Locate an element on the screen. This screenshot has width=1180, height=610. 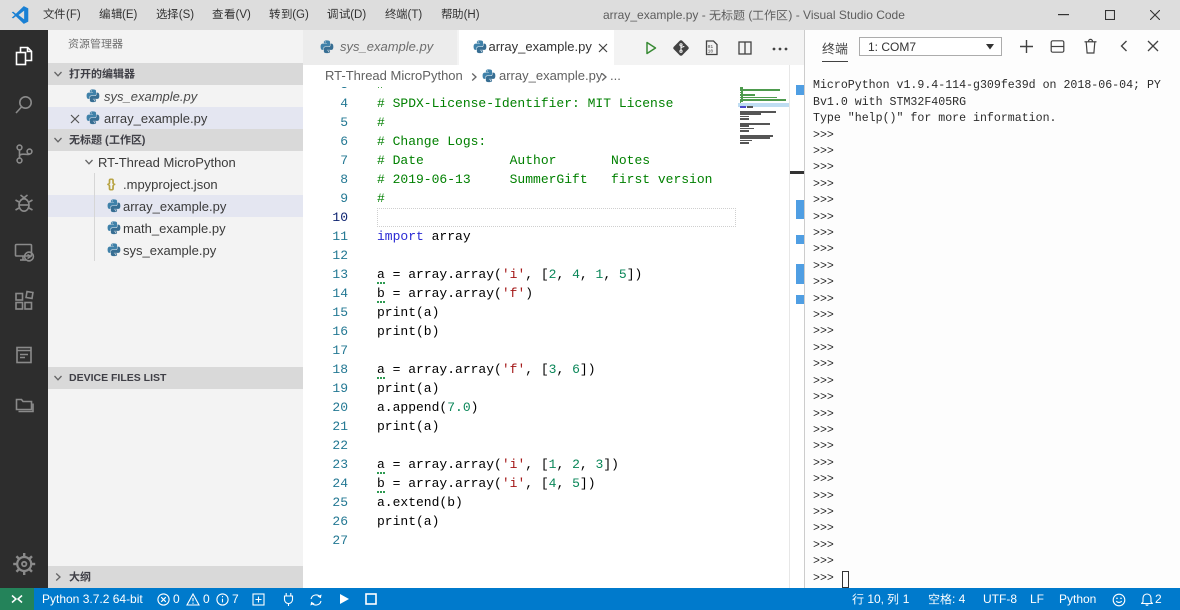
svg-text: 10 is located at coordinates (711, 52).